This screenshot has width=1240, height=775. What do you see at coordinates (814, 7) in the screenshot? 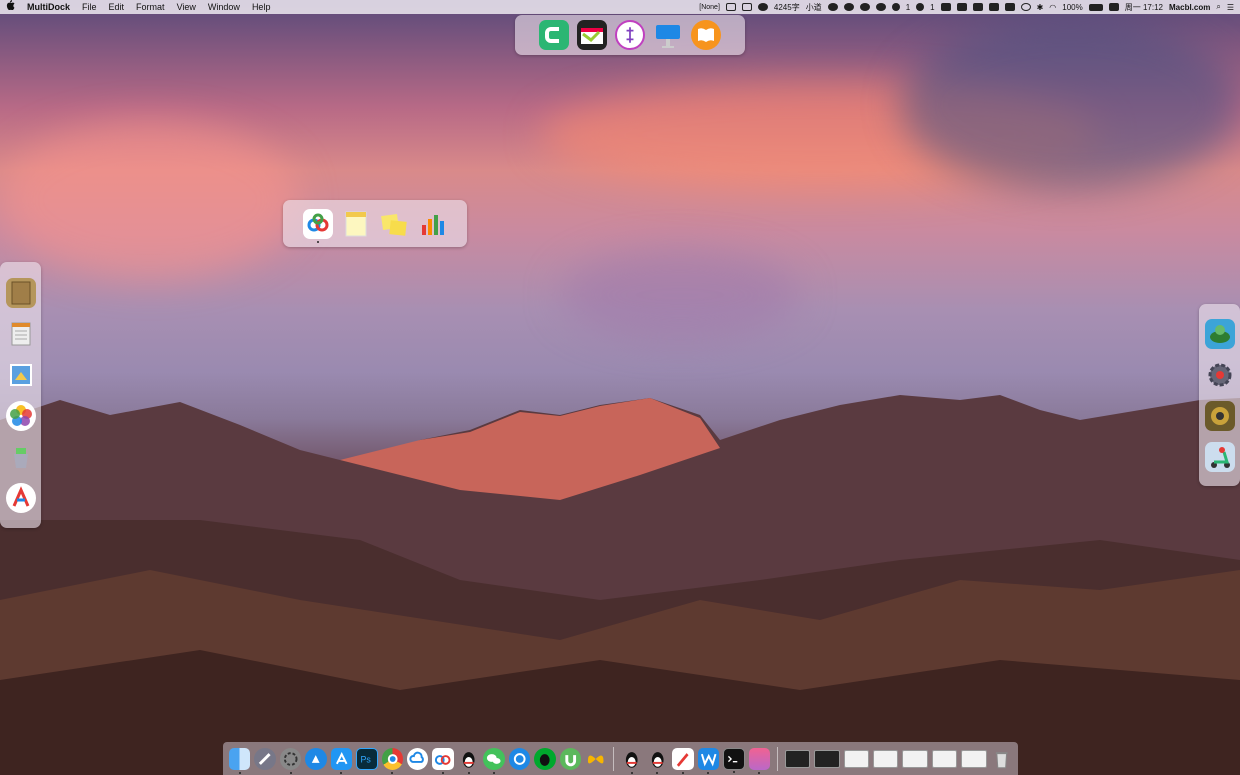
I see `user-status: 小道` at bounding box center [814, 7].